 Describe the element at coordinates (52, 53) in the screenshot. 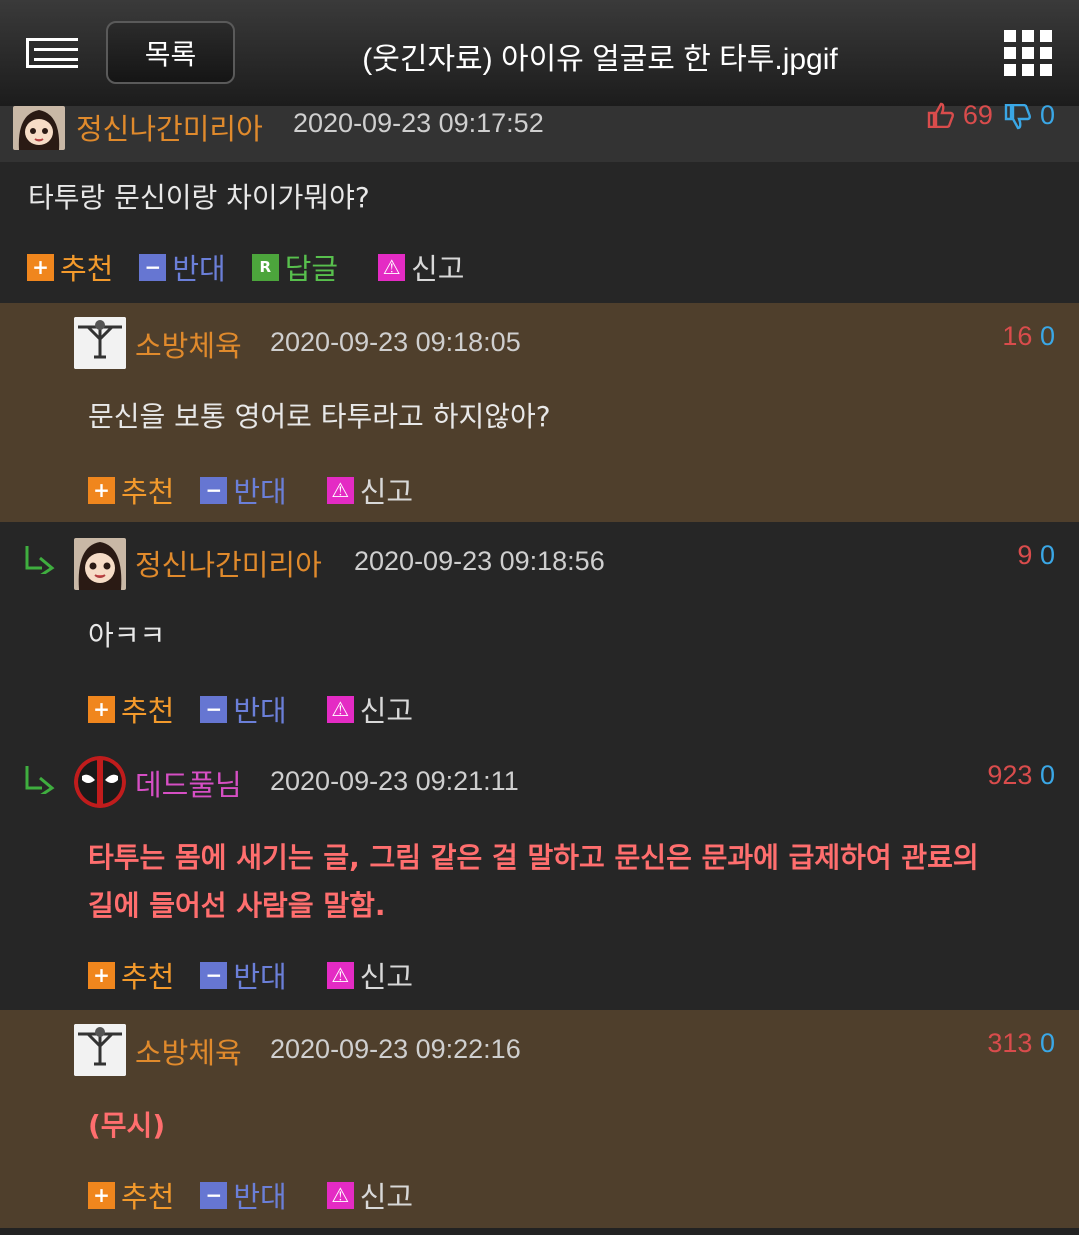

I see `menu-icon` at that location.